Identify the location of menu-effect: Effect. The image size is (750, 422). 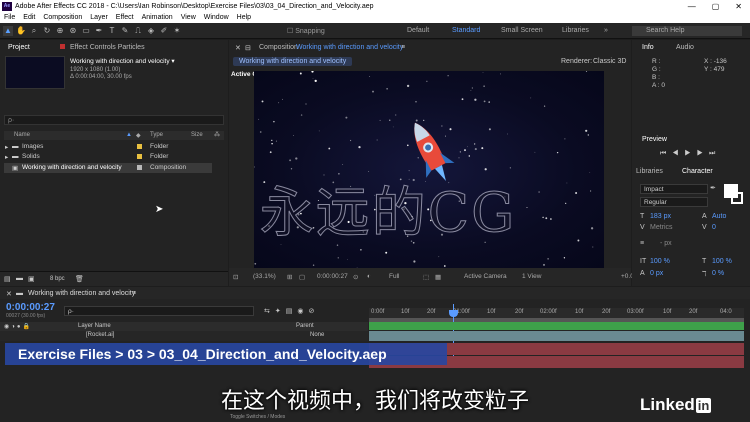
(125, 17).